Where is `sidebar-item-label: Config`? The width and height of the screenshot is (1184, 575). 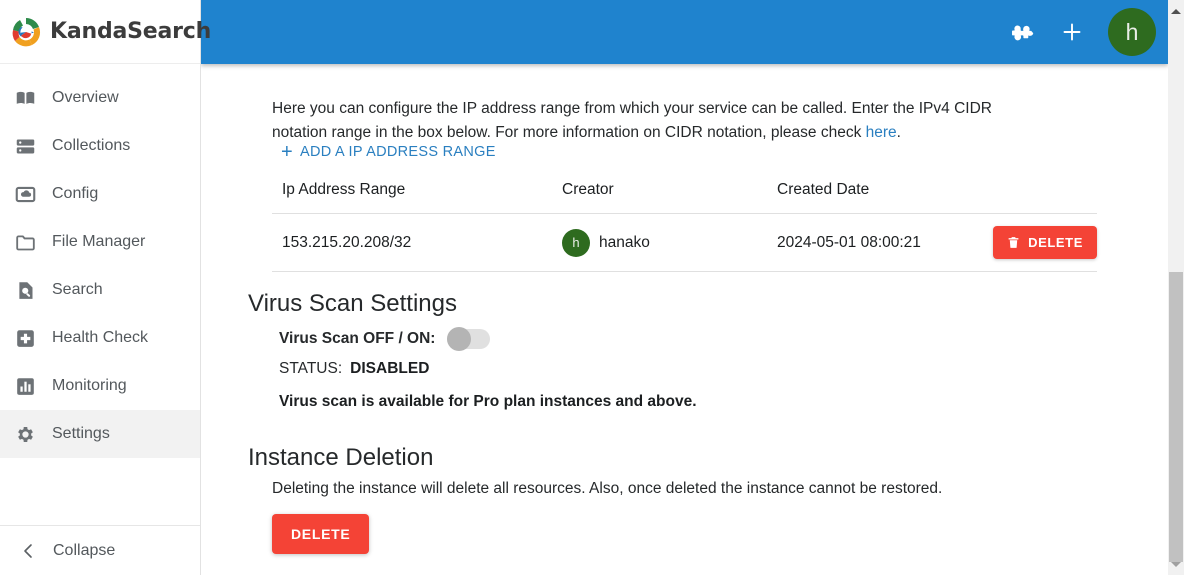 sidebar-item-label: Config is located at coordinates (75, 193).